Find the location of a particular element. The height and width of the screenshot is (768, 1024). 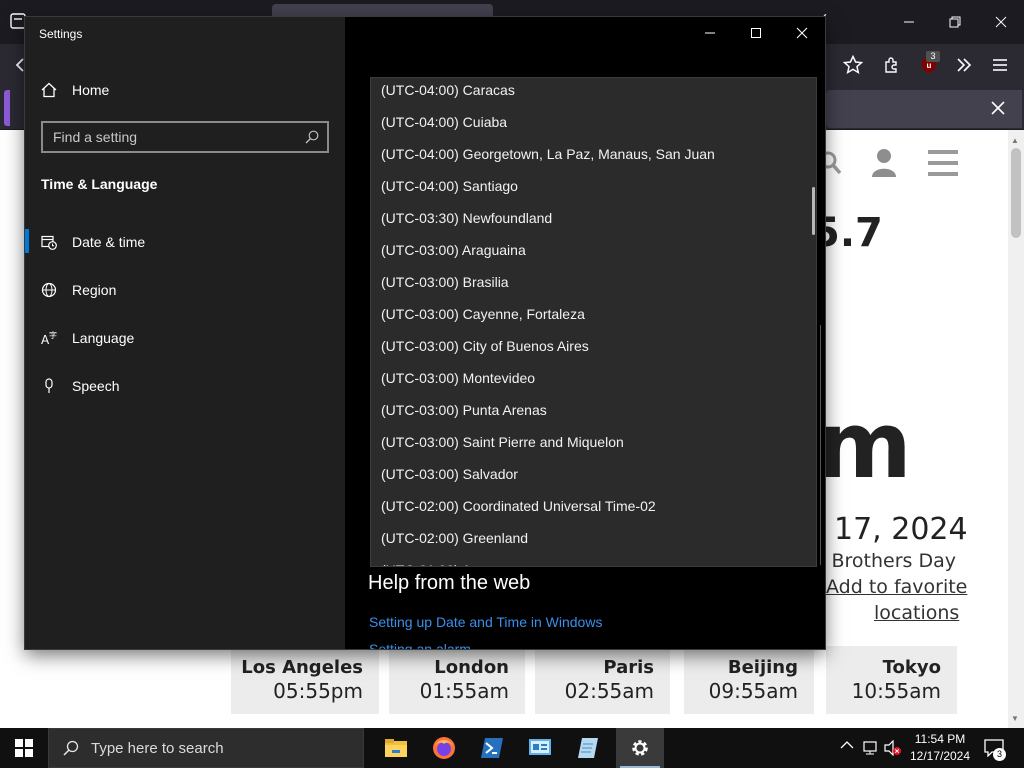

tab-list-icon is located at coordinates (18, 21).